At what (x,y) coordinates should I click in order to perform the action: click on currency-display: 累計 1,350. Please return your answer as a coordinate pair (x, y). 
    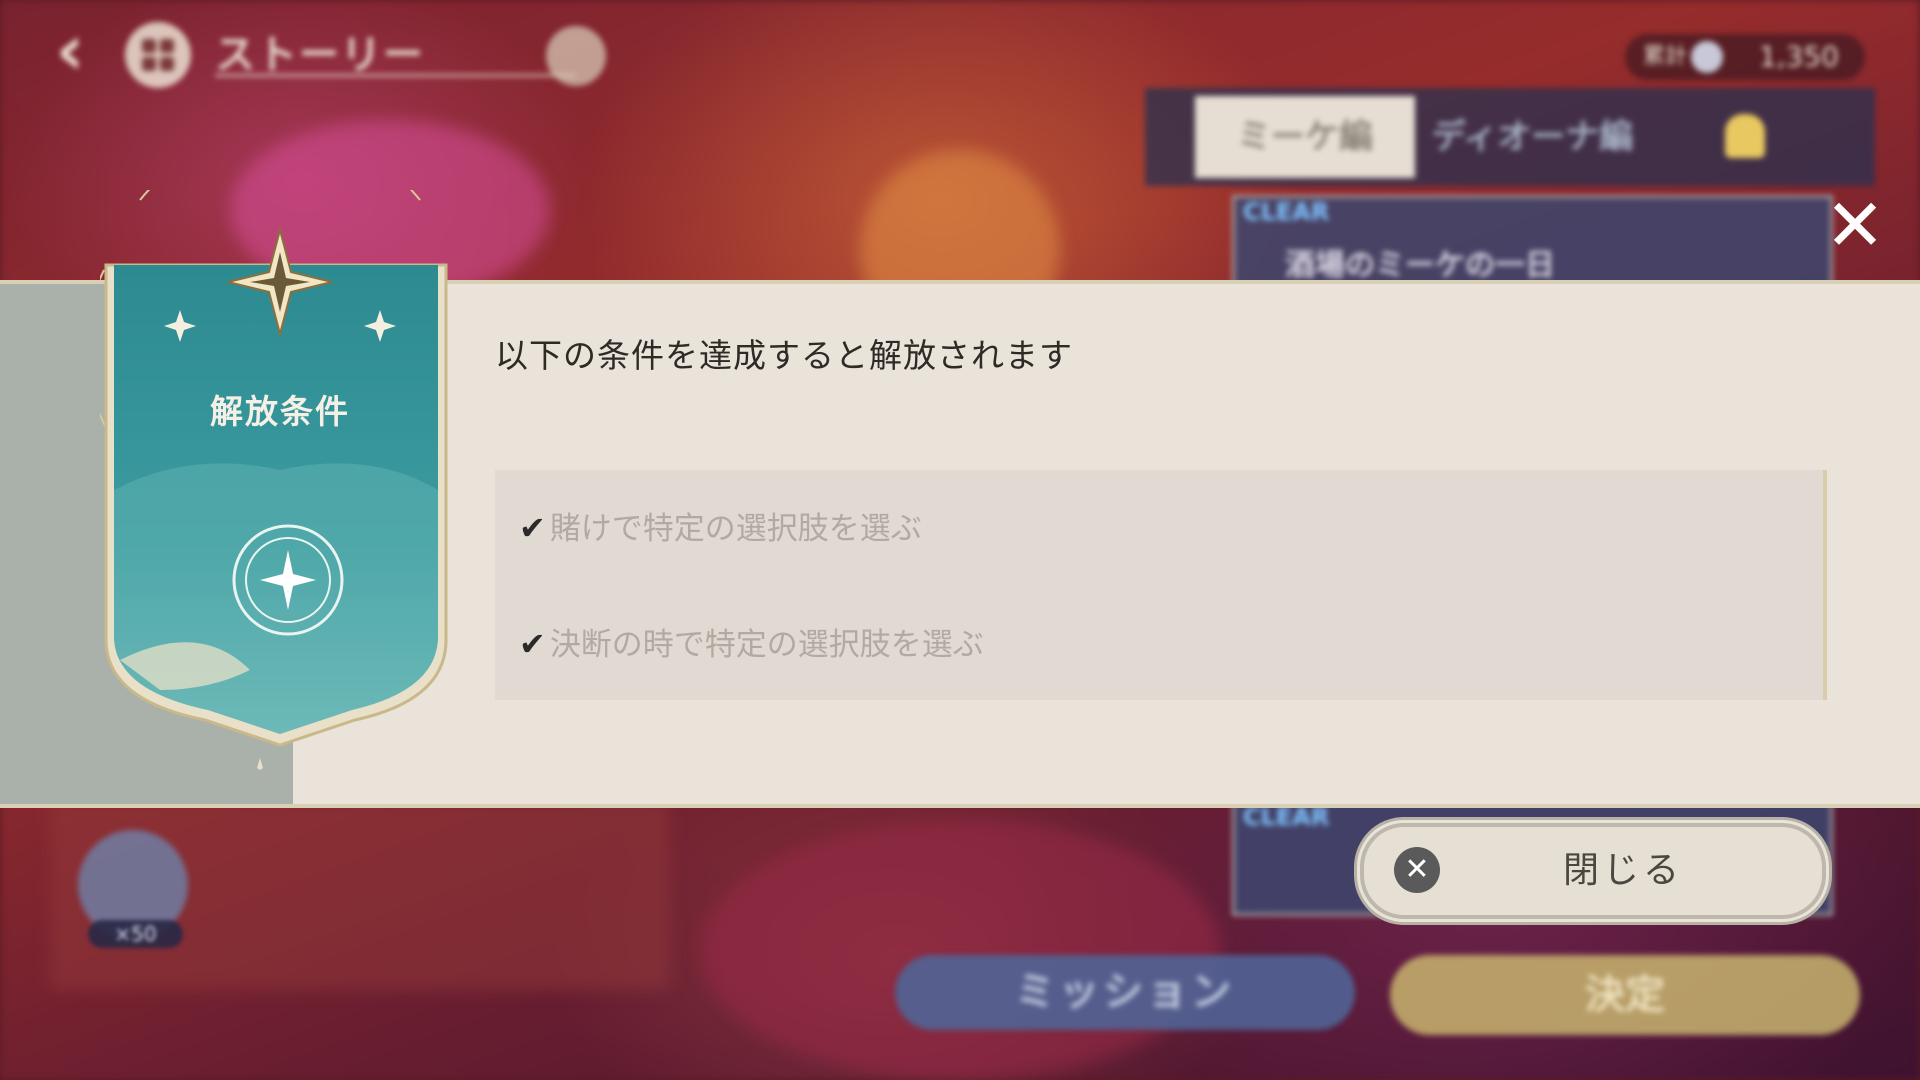
    Looking at the image, I should click on (1745, 57).